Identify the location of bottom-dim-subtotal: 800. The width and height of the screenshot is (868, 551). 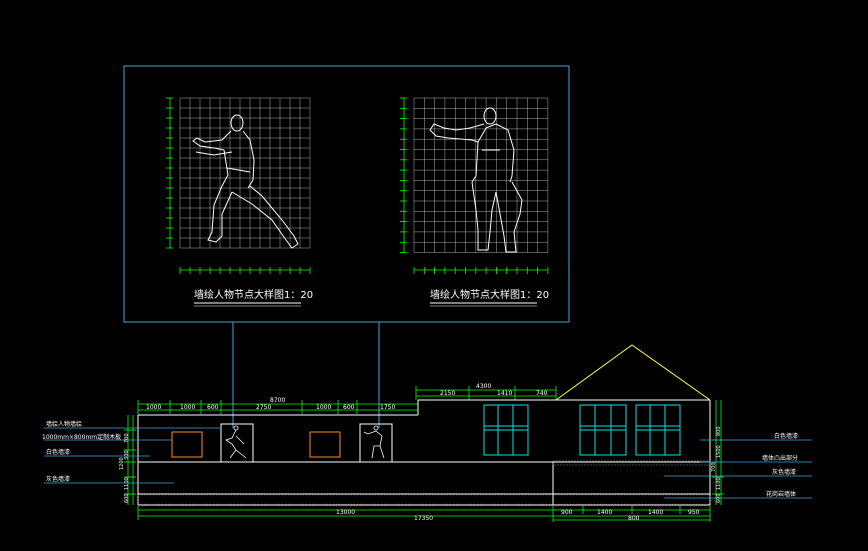
(634, 518).